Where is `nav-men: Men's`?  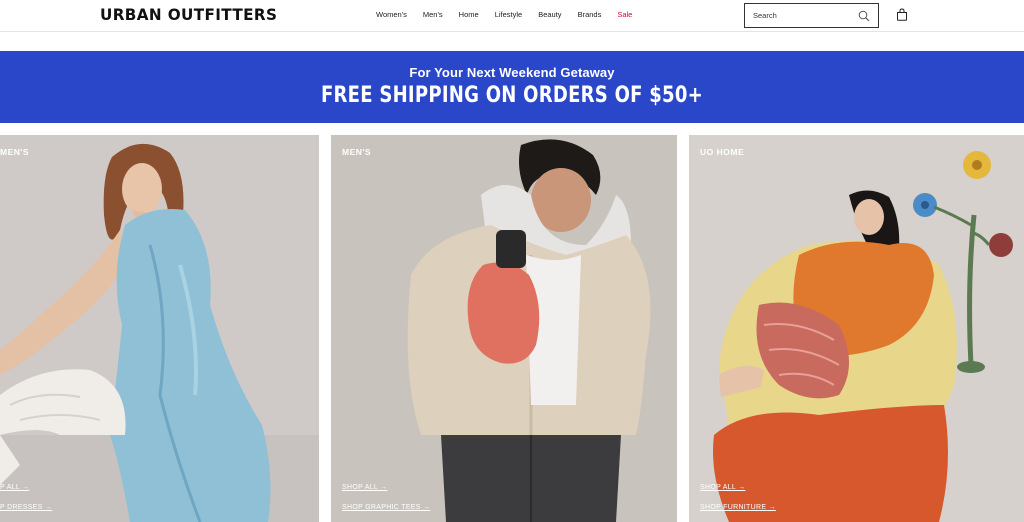
nav-men: Men's is located at coordinates (433, 14).